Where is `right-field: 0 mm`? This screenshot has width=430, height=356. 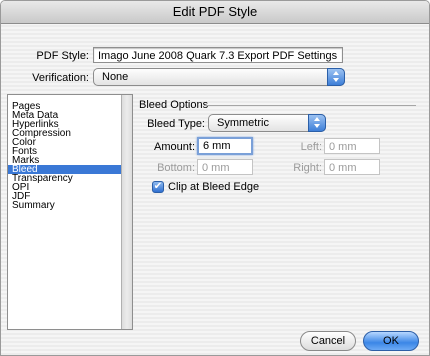
right-field: 0 mm is located at coordinates (352, 167).